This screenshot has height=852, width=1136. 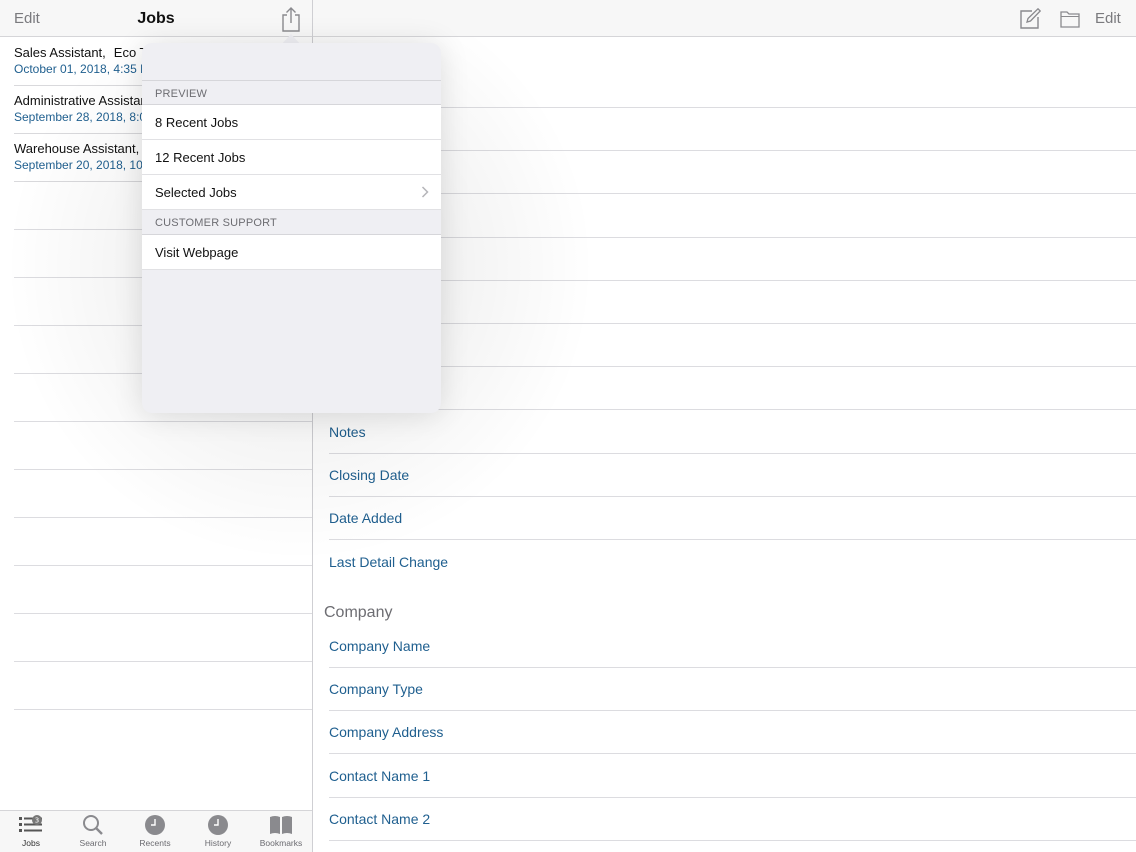 I want to click on tab-bookmarks: Bookmarks, so click(x=281, y=831).